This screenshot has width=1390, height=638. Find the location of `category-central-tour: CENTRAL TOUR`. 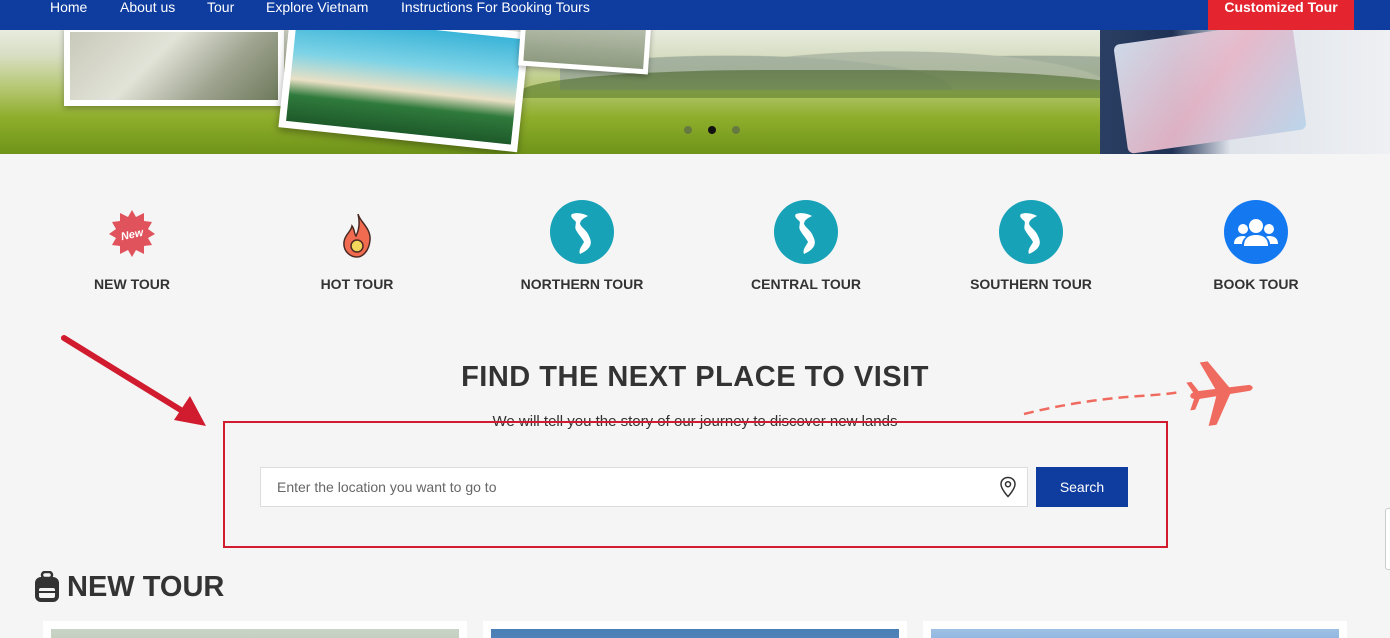

category-central-tour: CENTRAL TOUR is located at coordinates (806, 246).